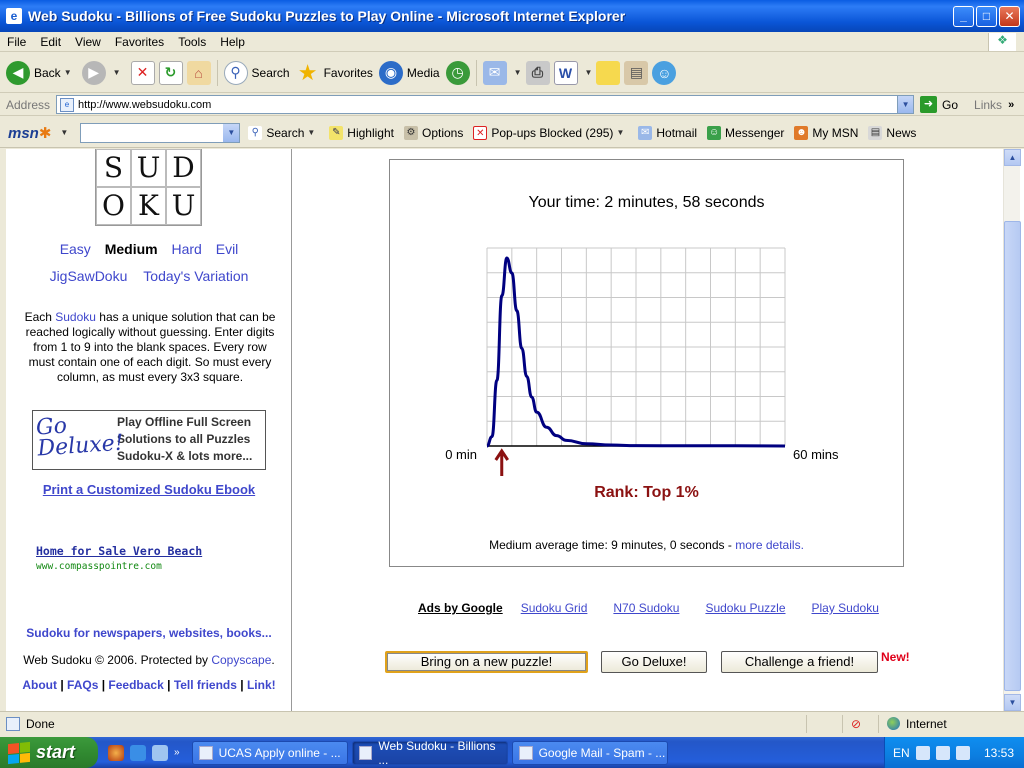 The height and width of the screenshot is (768, 1024). What do you see at coordinates (962, 752) in the screenshot?
I see `tray-messenger-icon` at bounding box center [962, 752].